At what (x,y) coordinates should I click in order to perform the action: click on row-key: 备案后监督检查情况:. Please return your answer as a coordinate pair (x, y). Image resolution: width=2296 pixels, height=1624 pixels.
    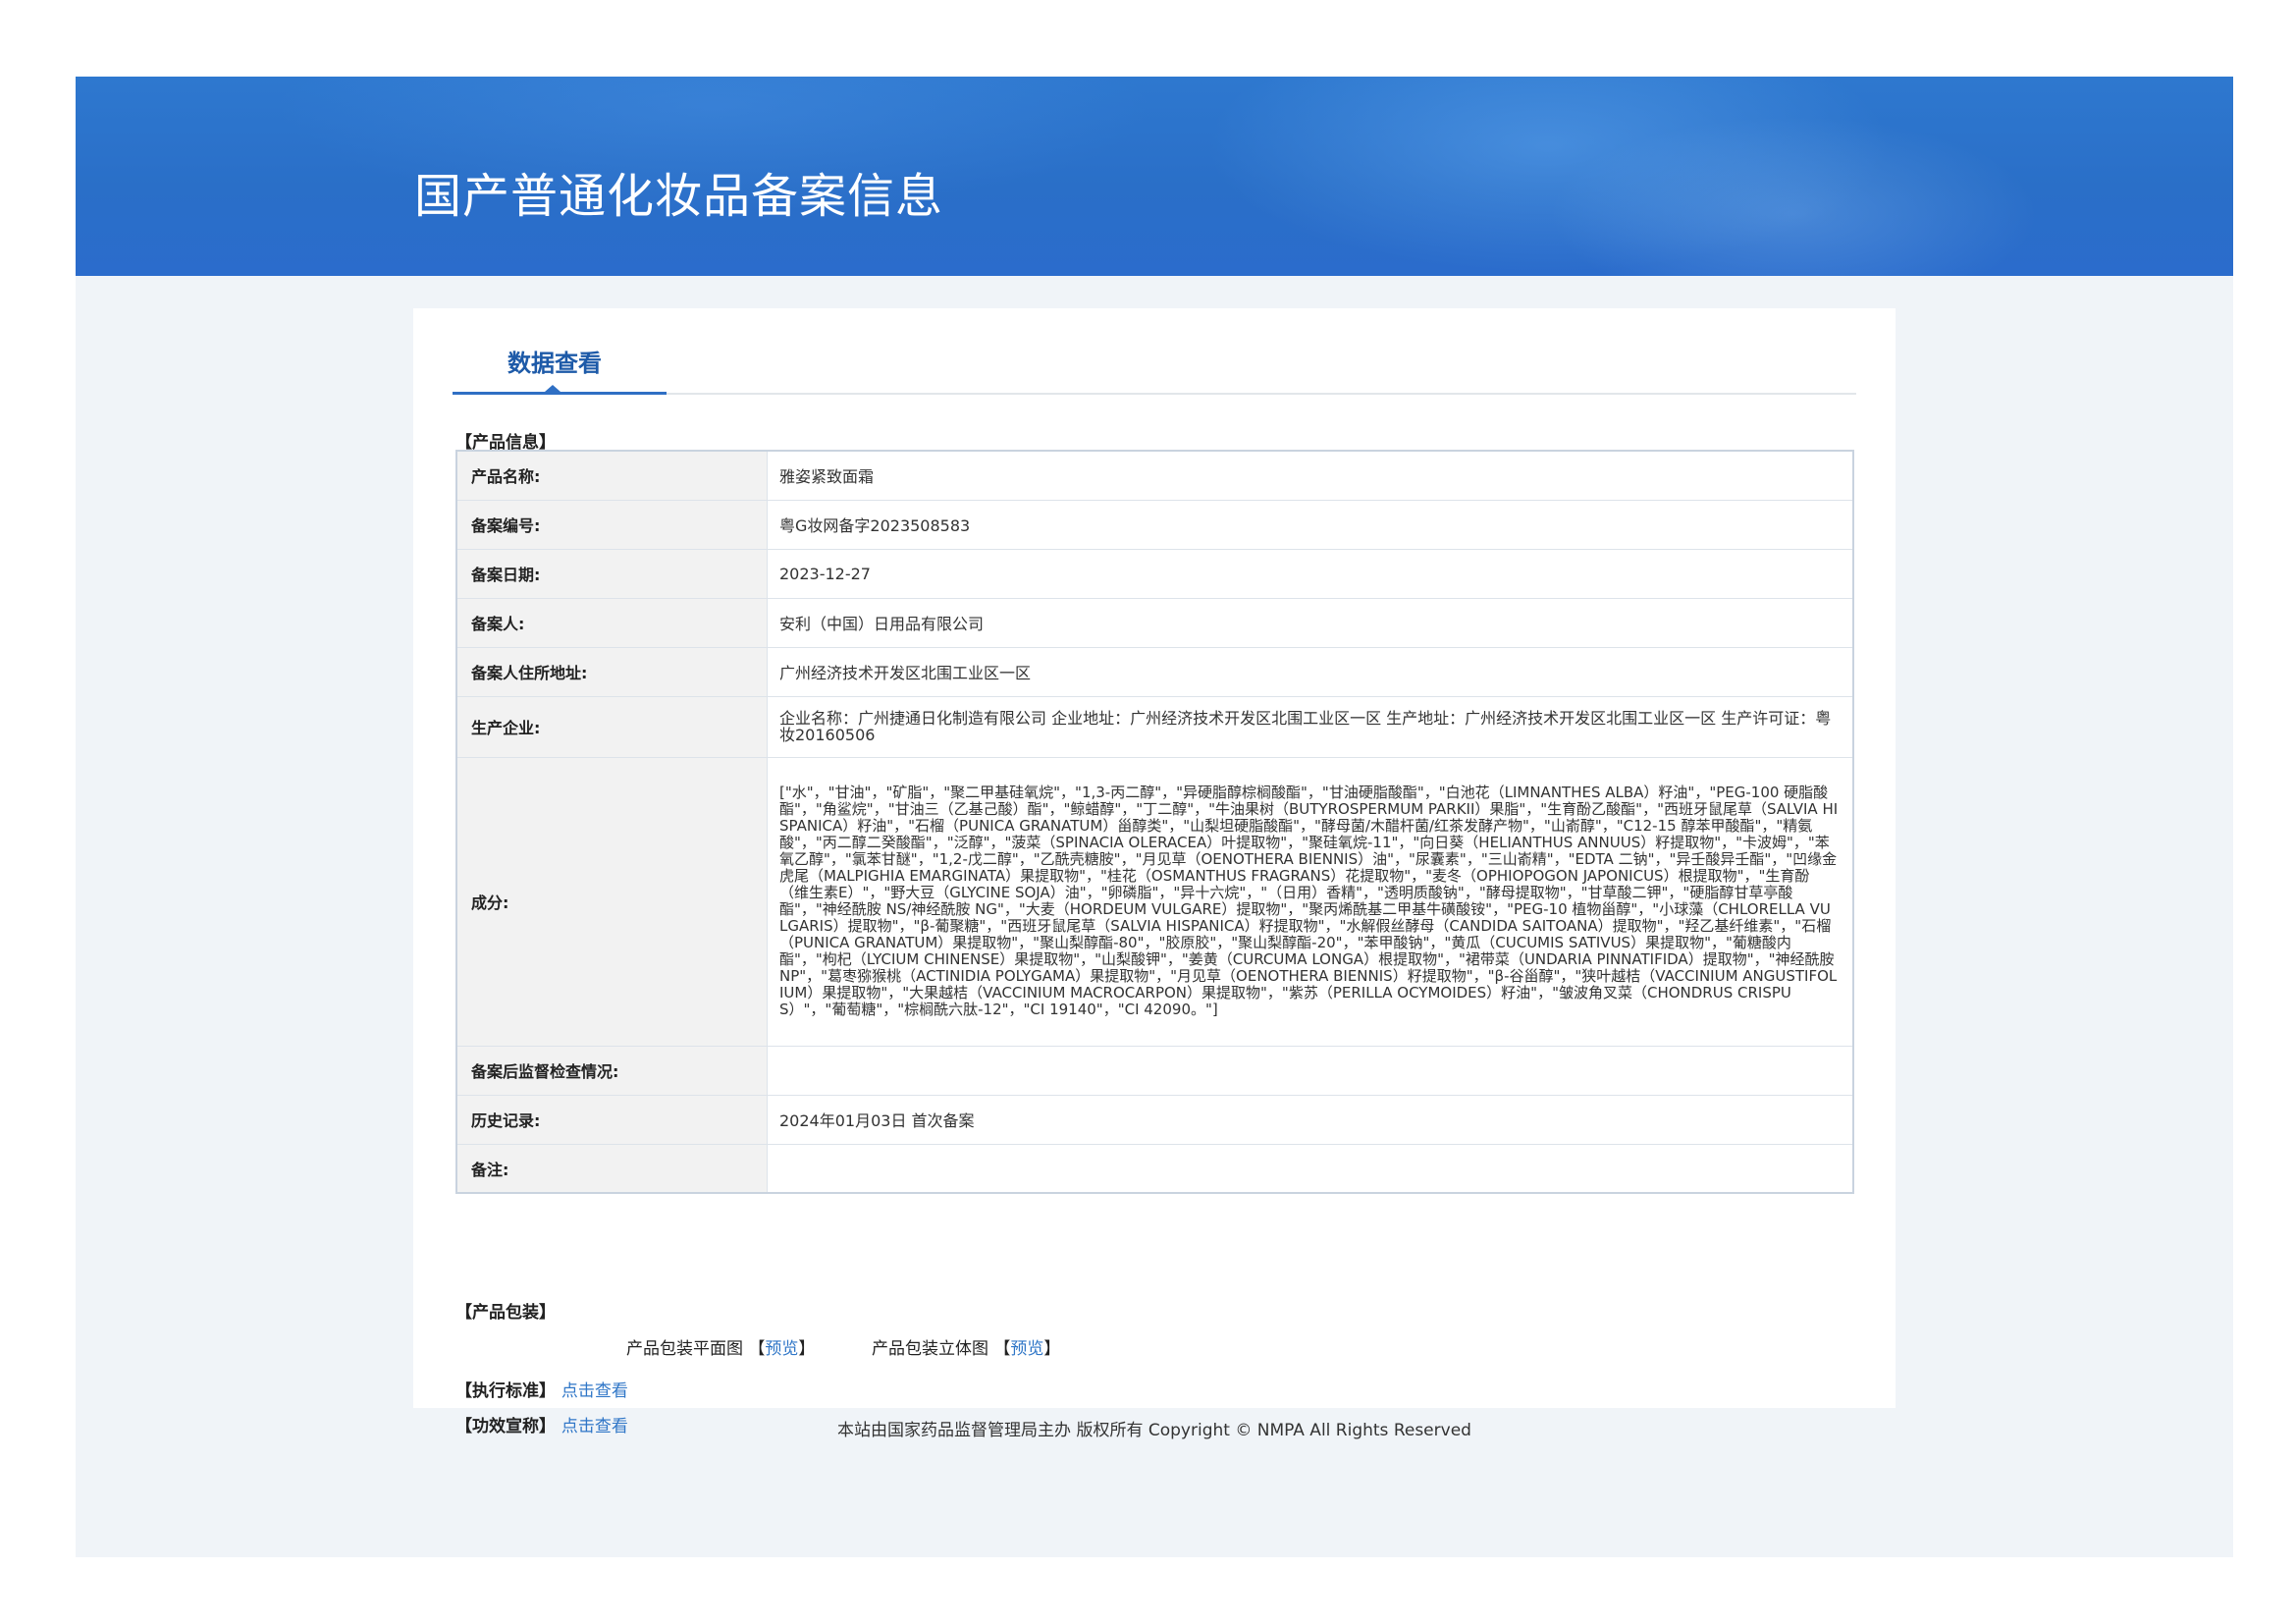
    Looking at the image, I should click on (611, 1070).